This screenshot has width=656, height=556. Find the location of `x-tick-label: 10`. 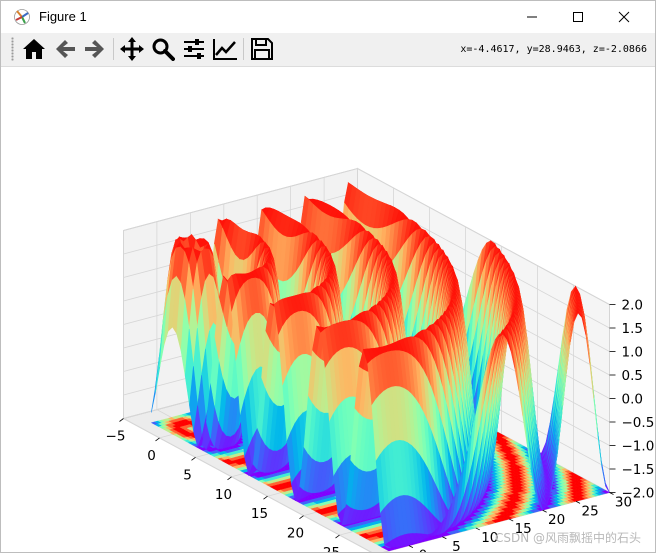

x-tick-label: 10 is located at coordinates (223, 495).